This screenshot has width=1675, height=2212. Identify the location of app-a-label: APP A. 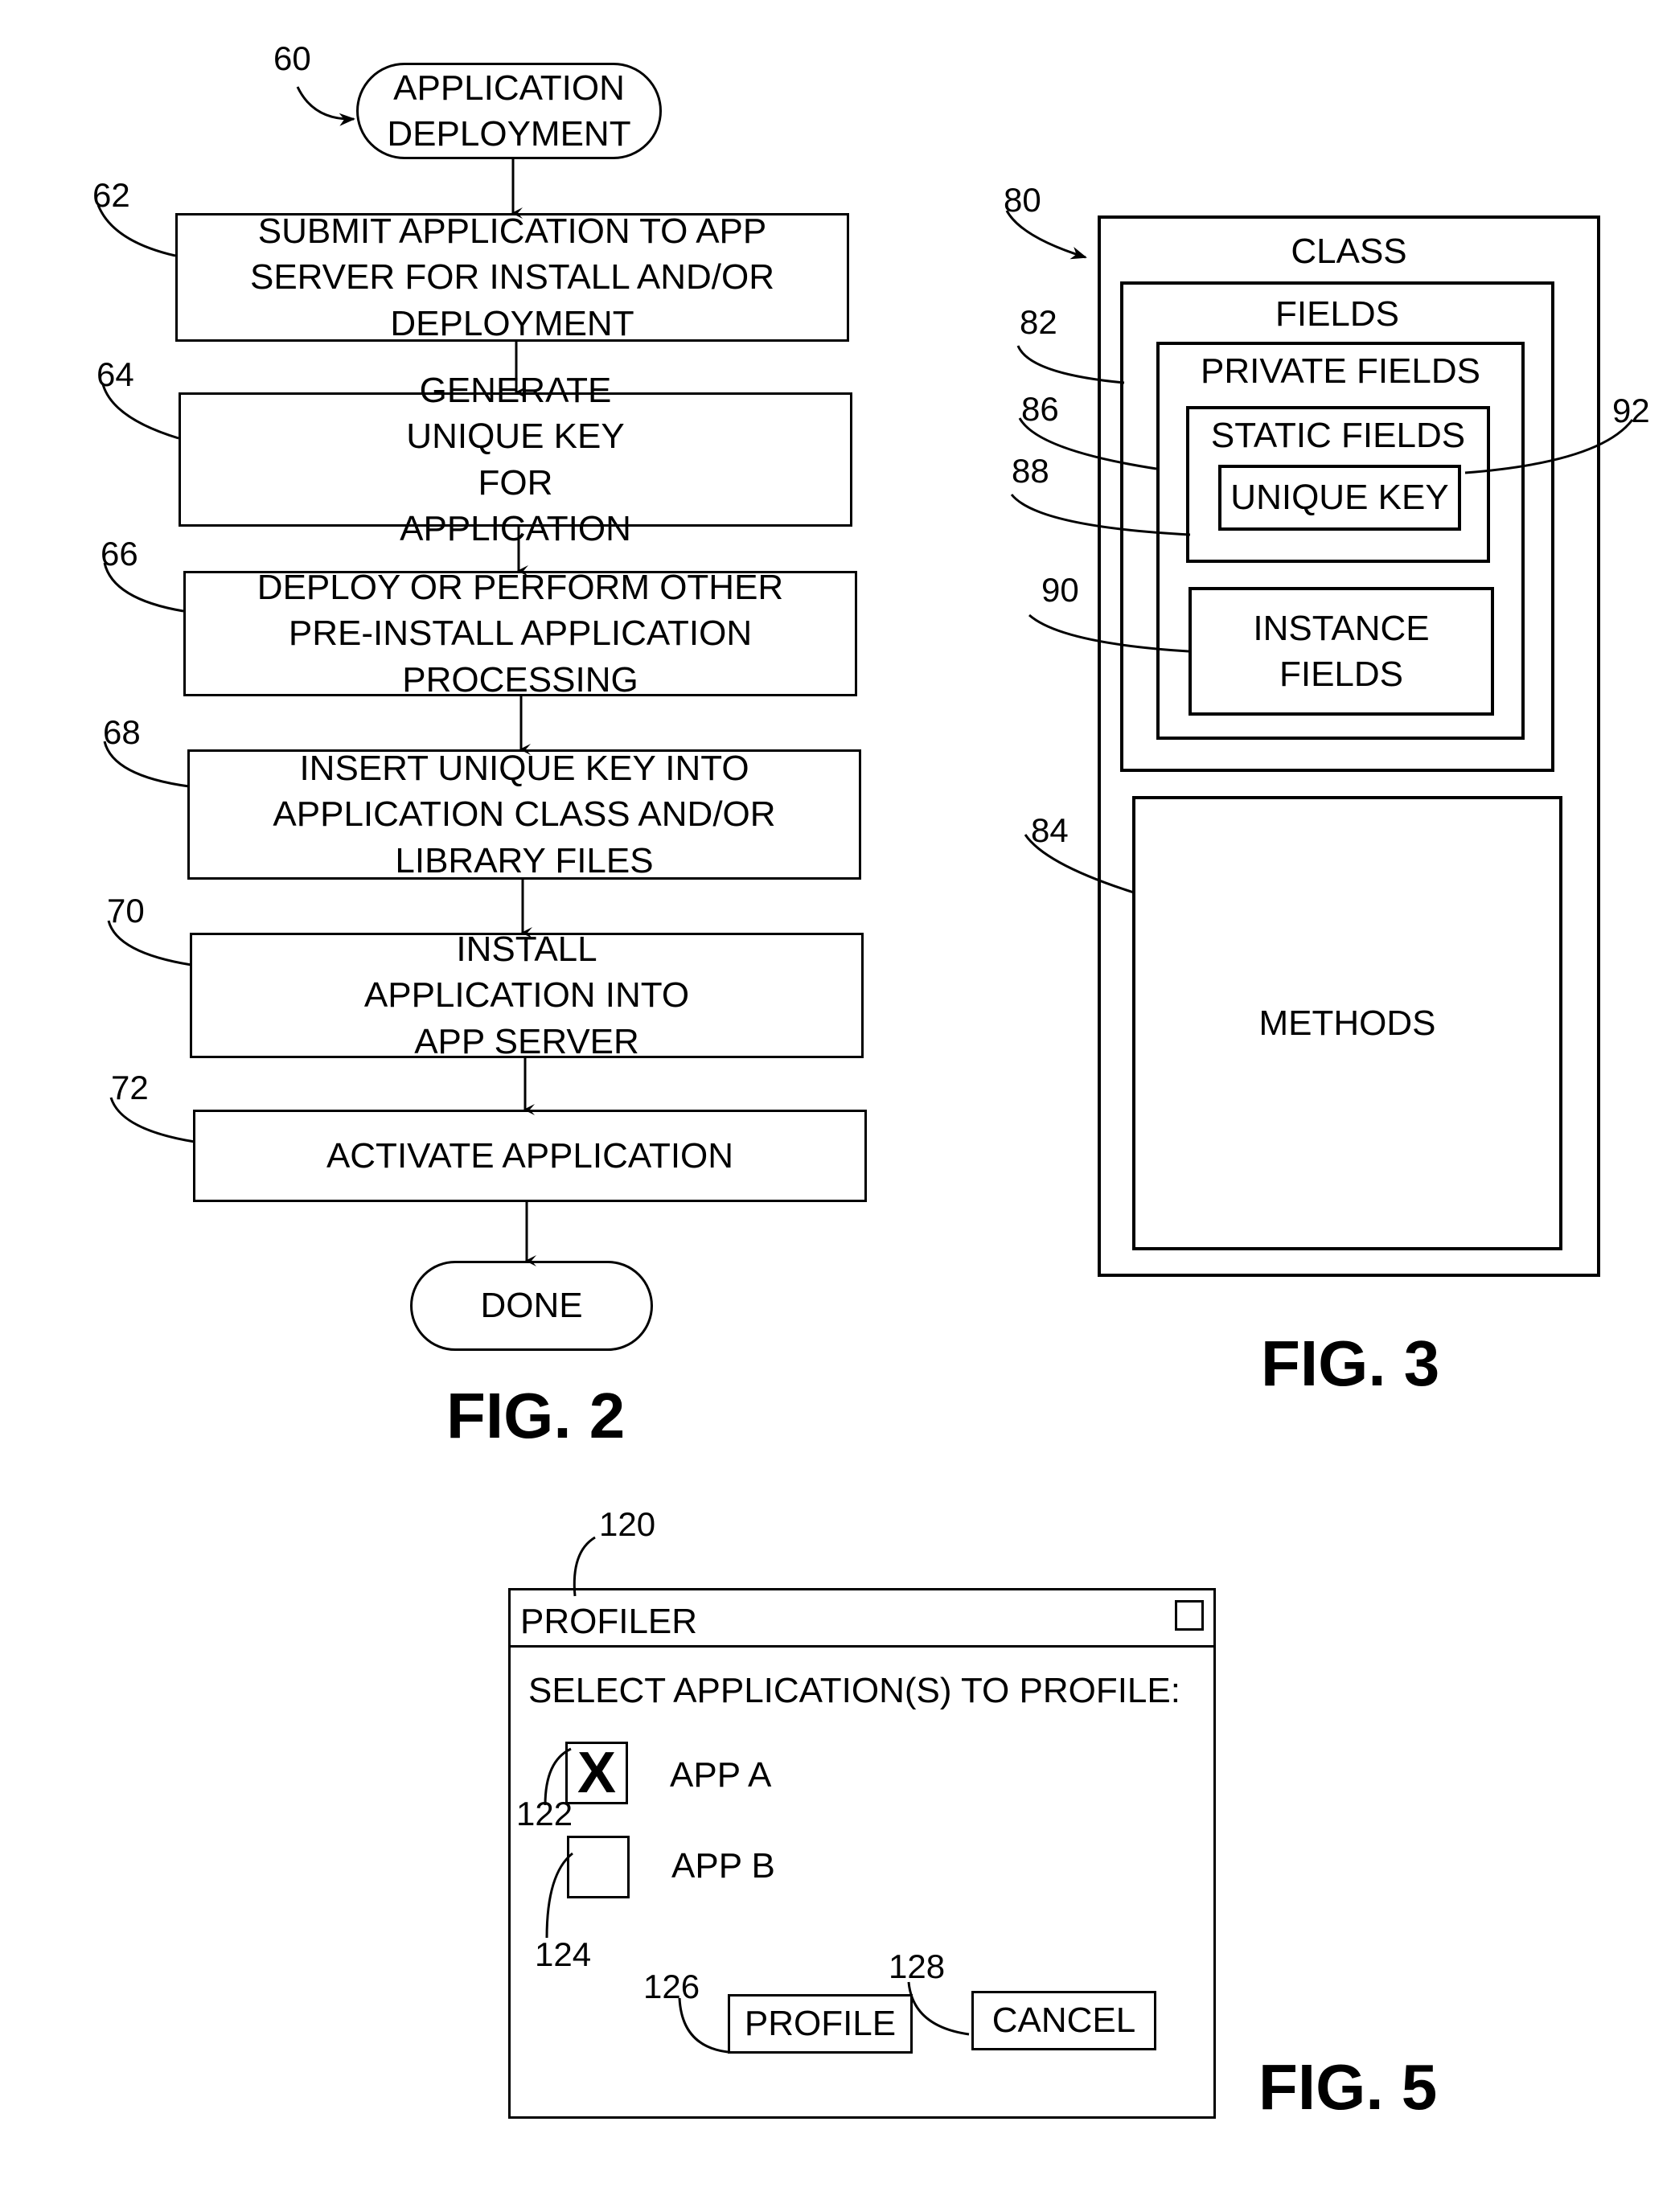
(721, 1775).